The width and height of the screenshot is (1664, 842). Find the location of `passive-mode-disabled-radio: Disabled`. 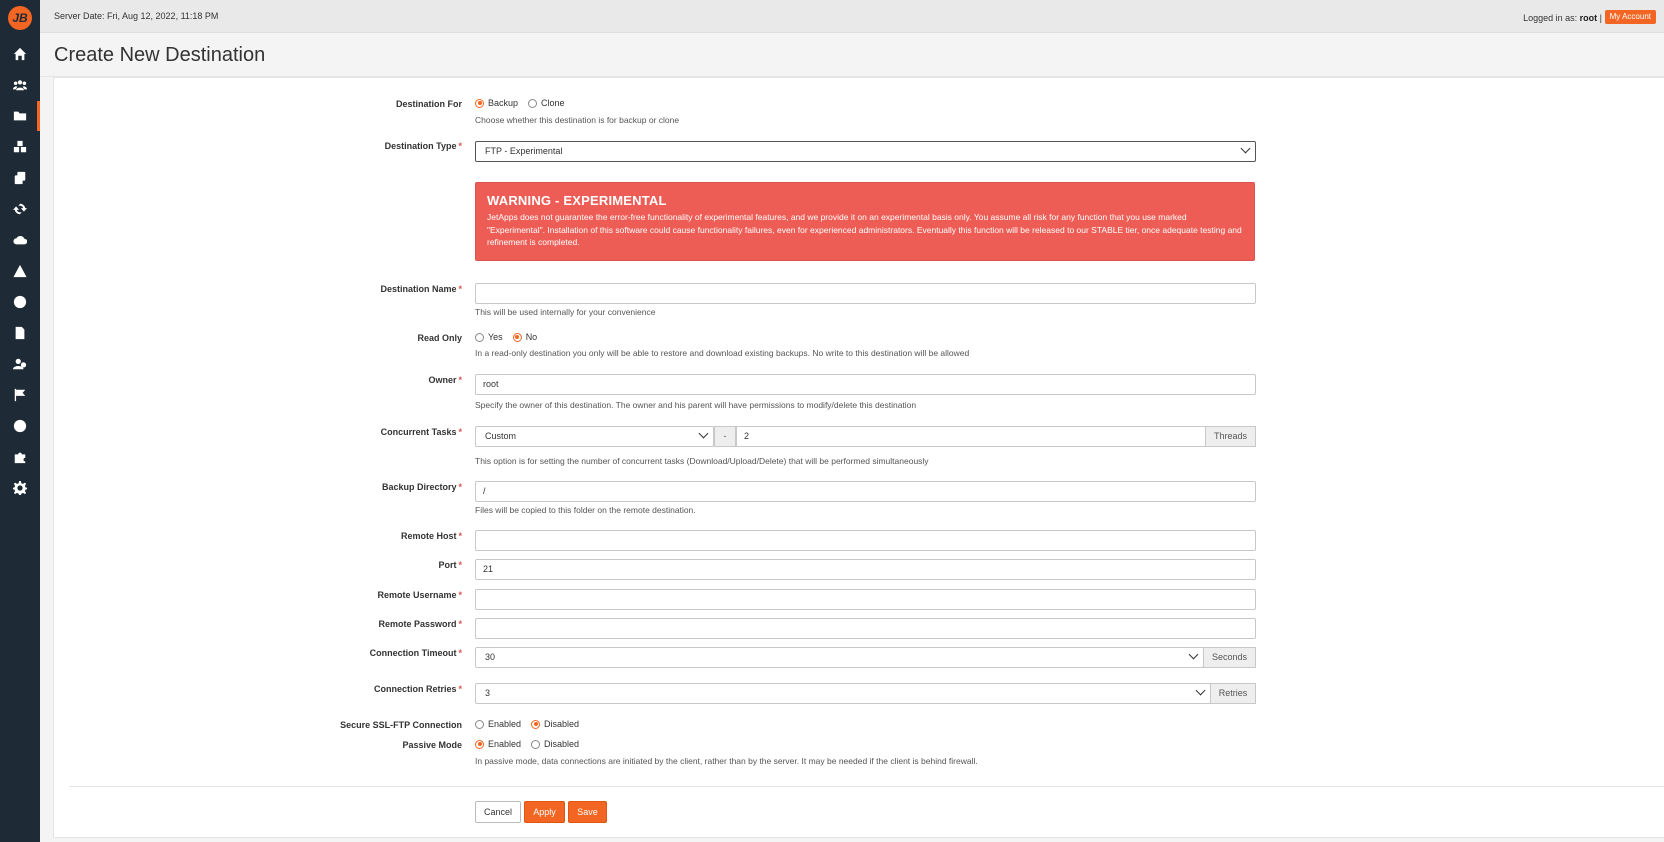

passive-mode-disabled-radio: Disabled is located at coordinates (555, 744).